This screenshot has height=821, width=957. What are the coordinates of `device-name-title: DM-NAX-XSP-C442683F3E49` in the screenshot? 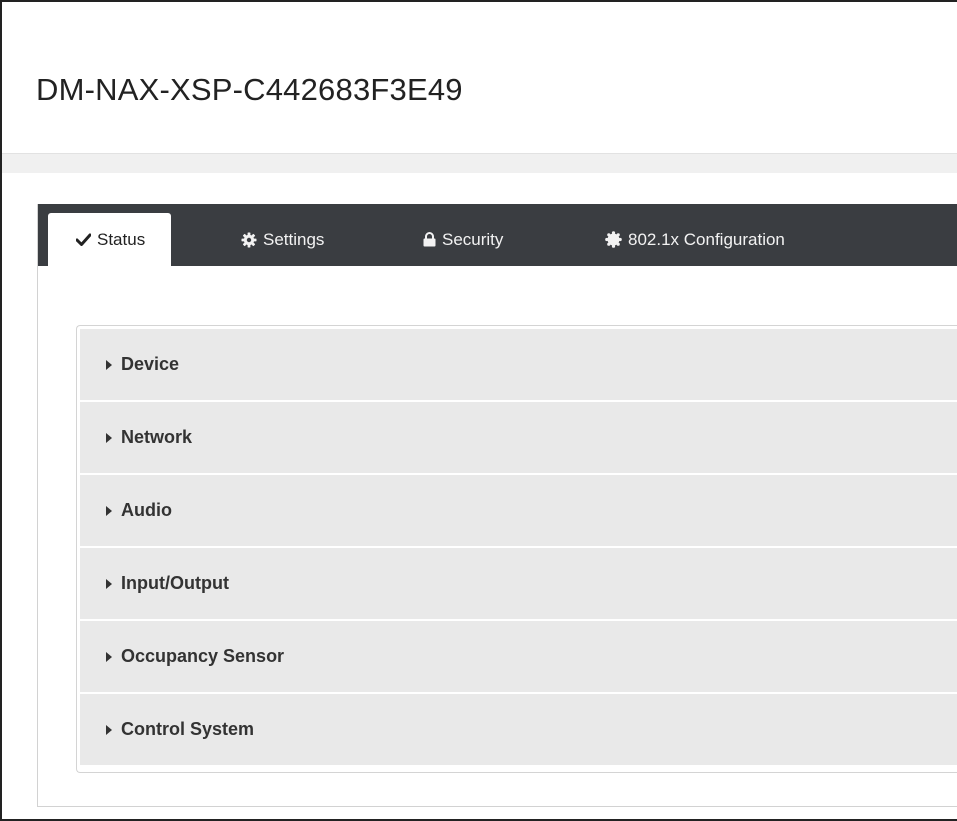 It's located at (249, 89).